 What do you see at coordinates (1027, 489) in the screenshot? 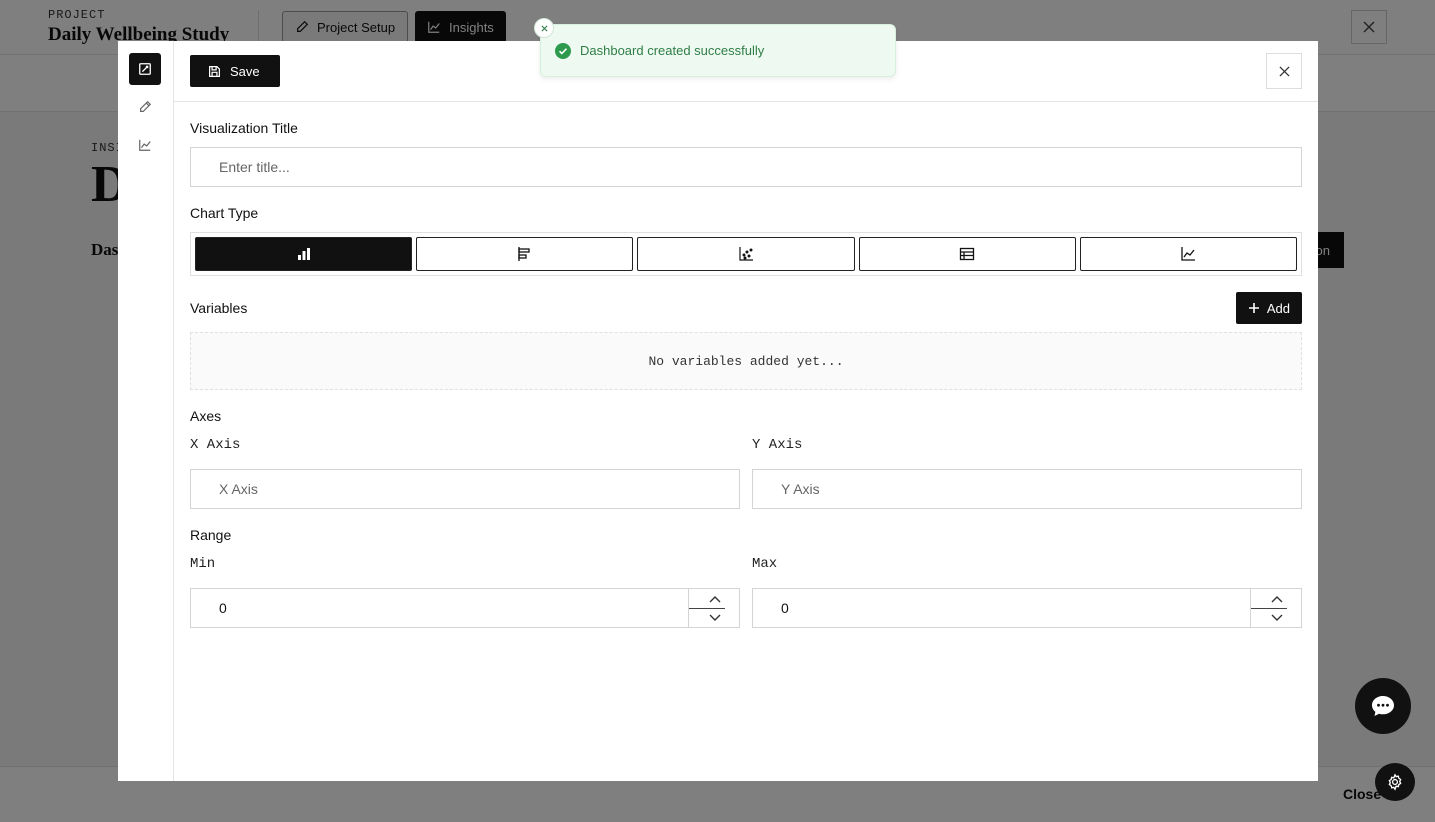
I see `y-axis-input` at bounding box center [1027, 489].